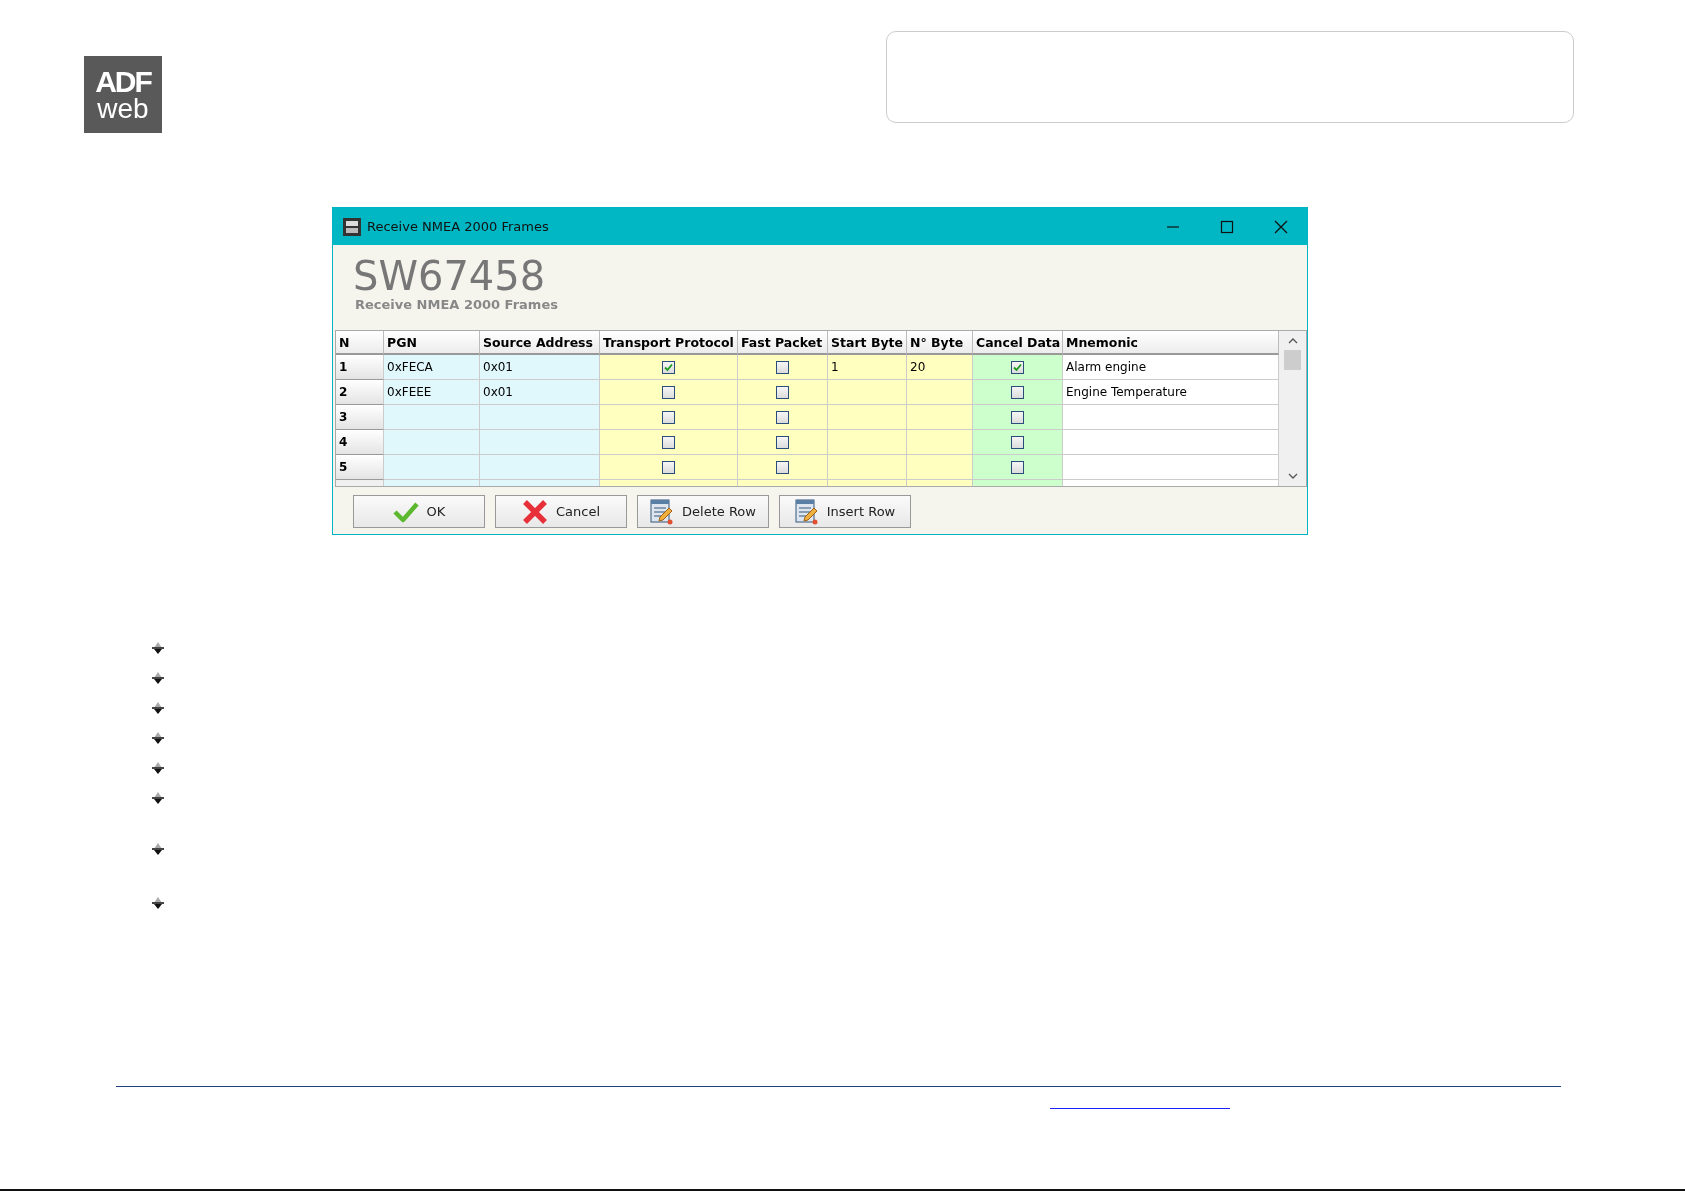 The image size is (1685, 1191). I want to click on column-header: Mnemonic, so click(1171, 343).